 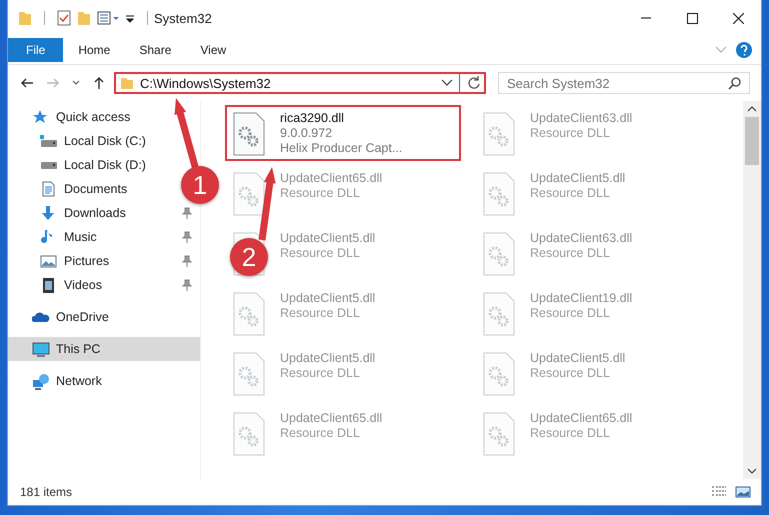 What do you see at coordinates (36, 50) in the screenshot?
I see `ribbon-tab: File` at bounding box center [36, 50].